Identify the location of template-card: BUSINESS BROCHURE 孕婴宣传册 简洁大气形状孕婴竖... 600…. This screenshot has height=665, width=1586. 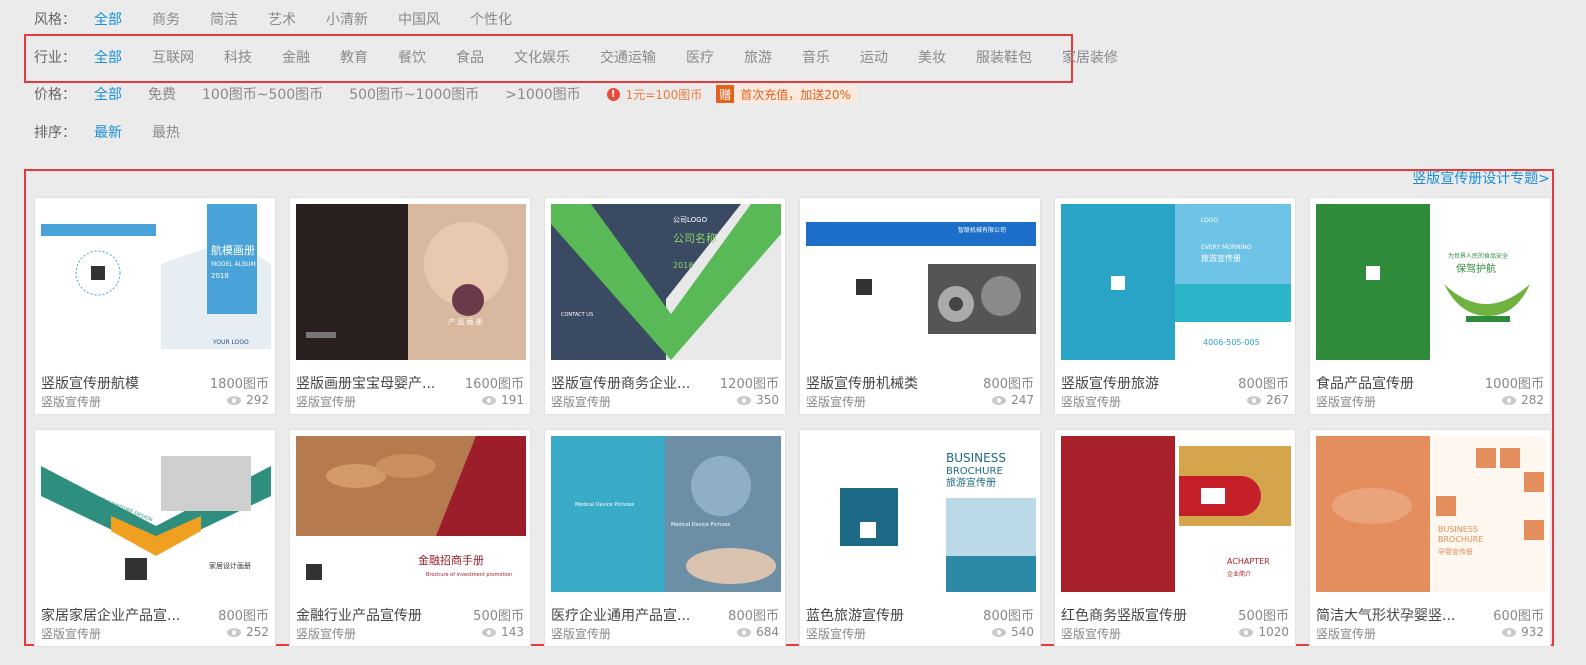
(1430, 538).